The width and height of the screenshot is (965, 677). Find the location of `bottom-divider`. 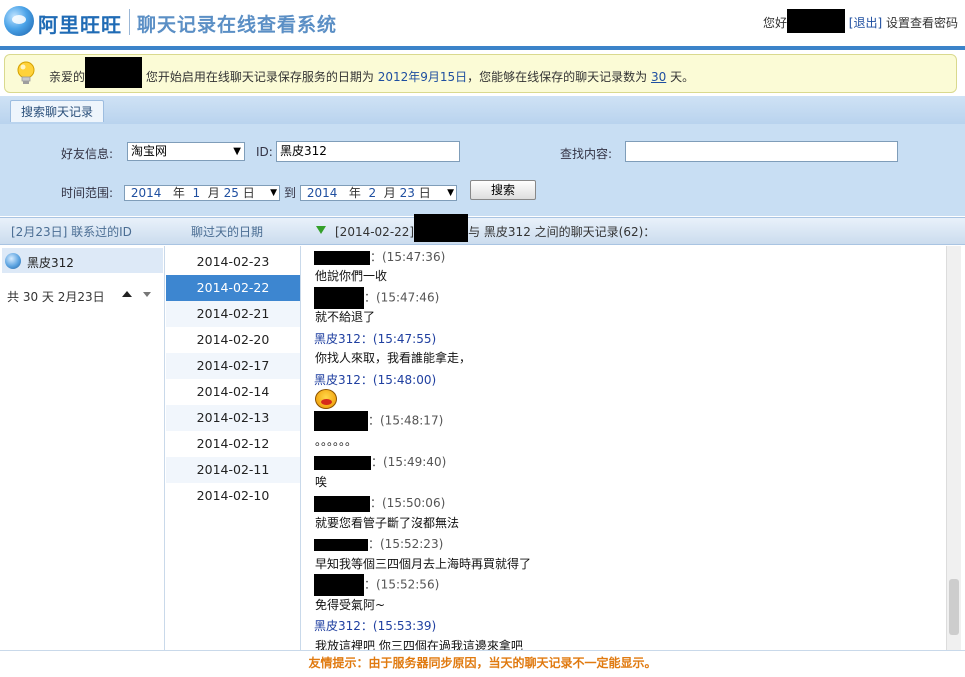

bottom-divider is located at coordinates (482, 650).